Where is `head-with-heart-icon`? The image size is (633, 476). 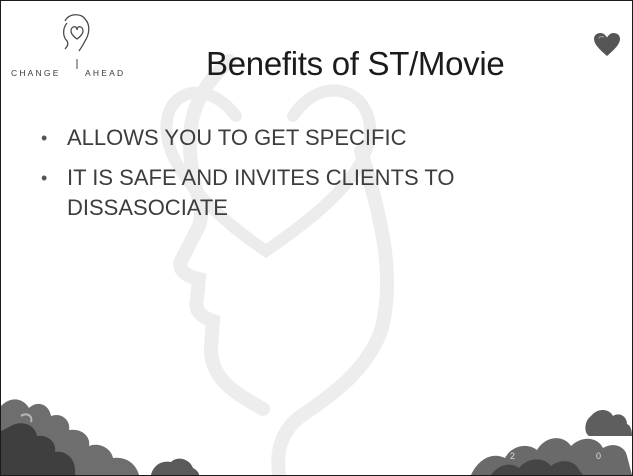 head-with-heart-icon is located at coordinates (76, 41).